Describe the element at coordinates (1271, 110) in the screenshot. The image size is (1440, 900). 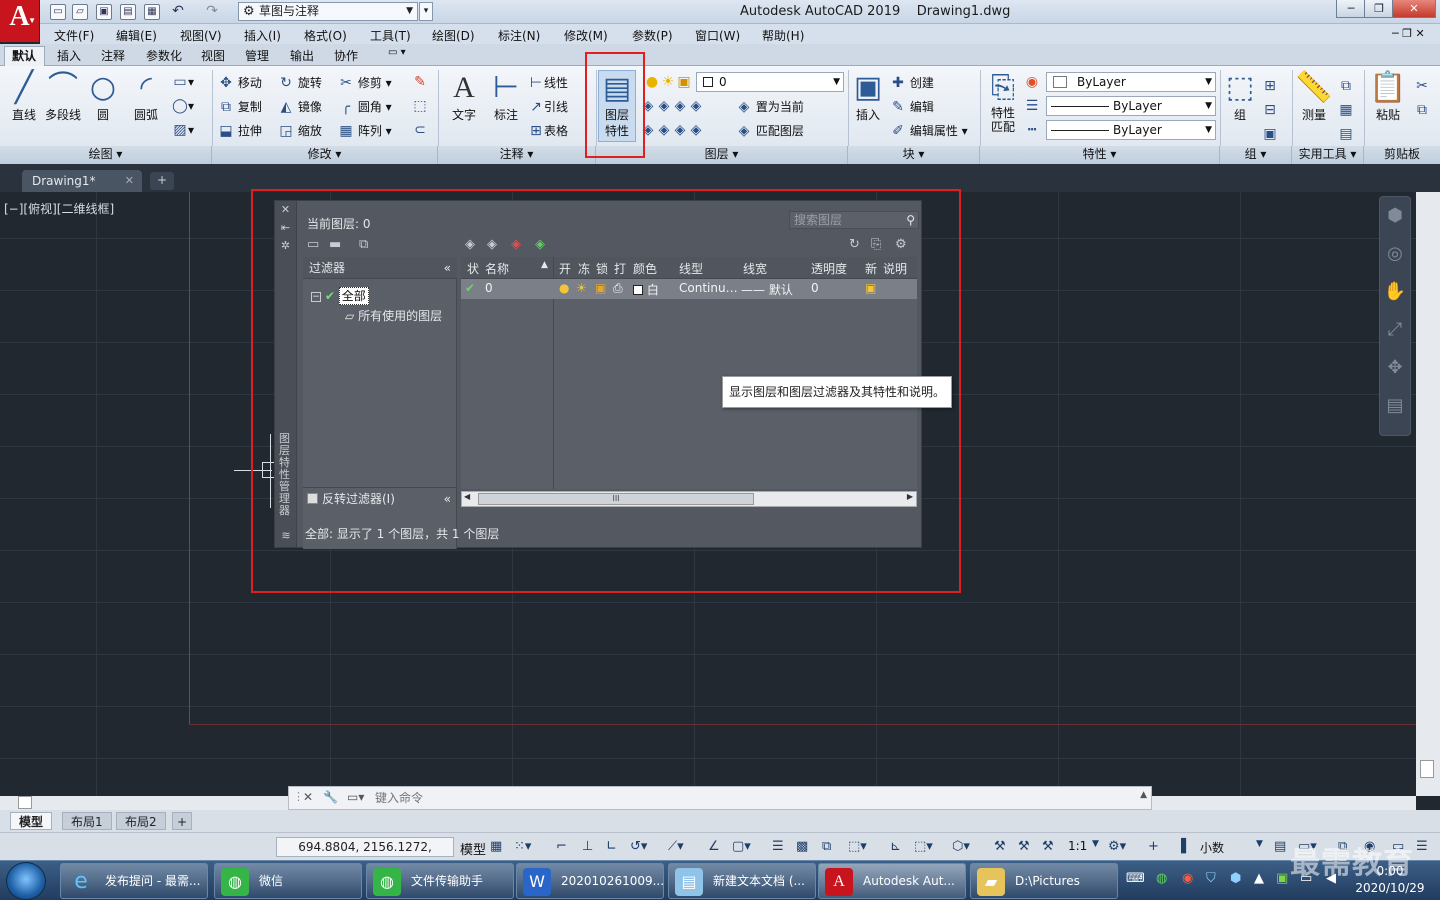
I see `group-tools: ⊞ ⊟ ▣` at that location.